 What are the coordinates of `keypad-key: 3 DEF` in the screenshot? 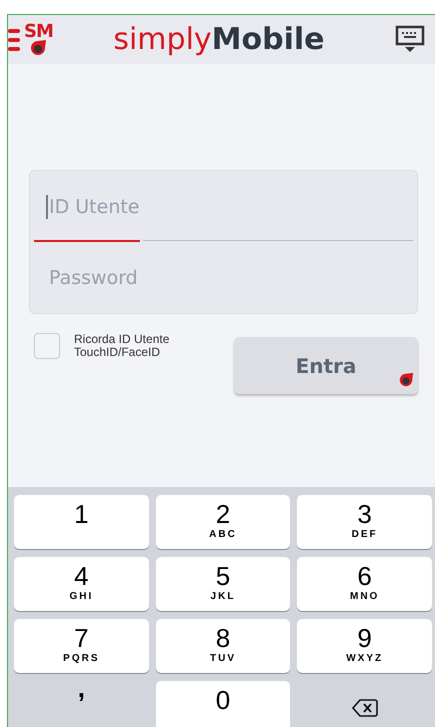 It's located at (364, 522).